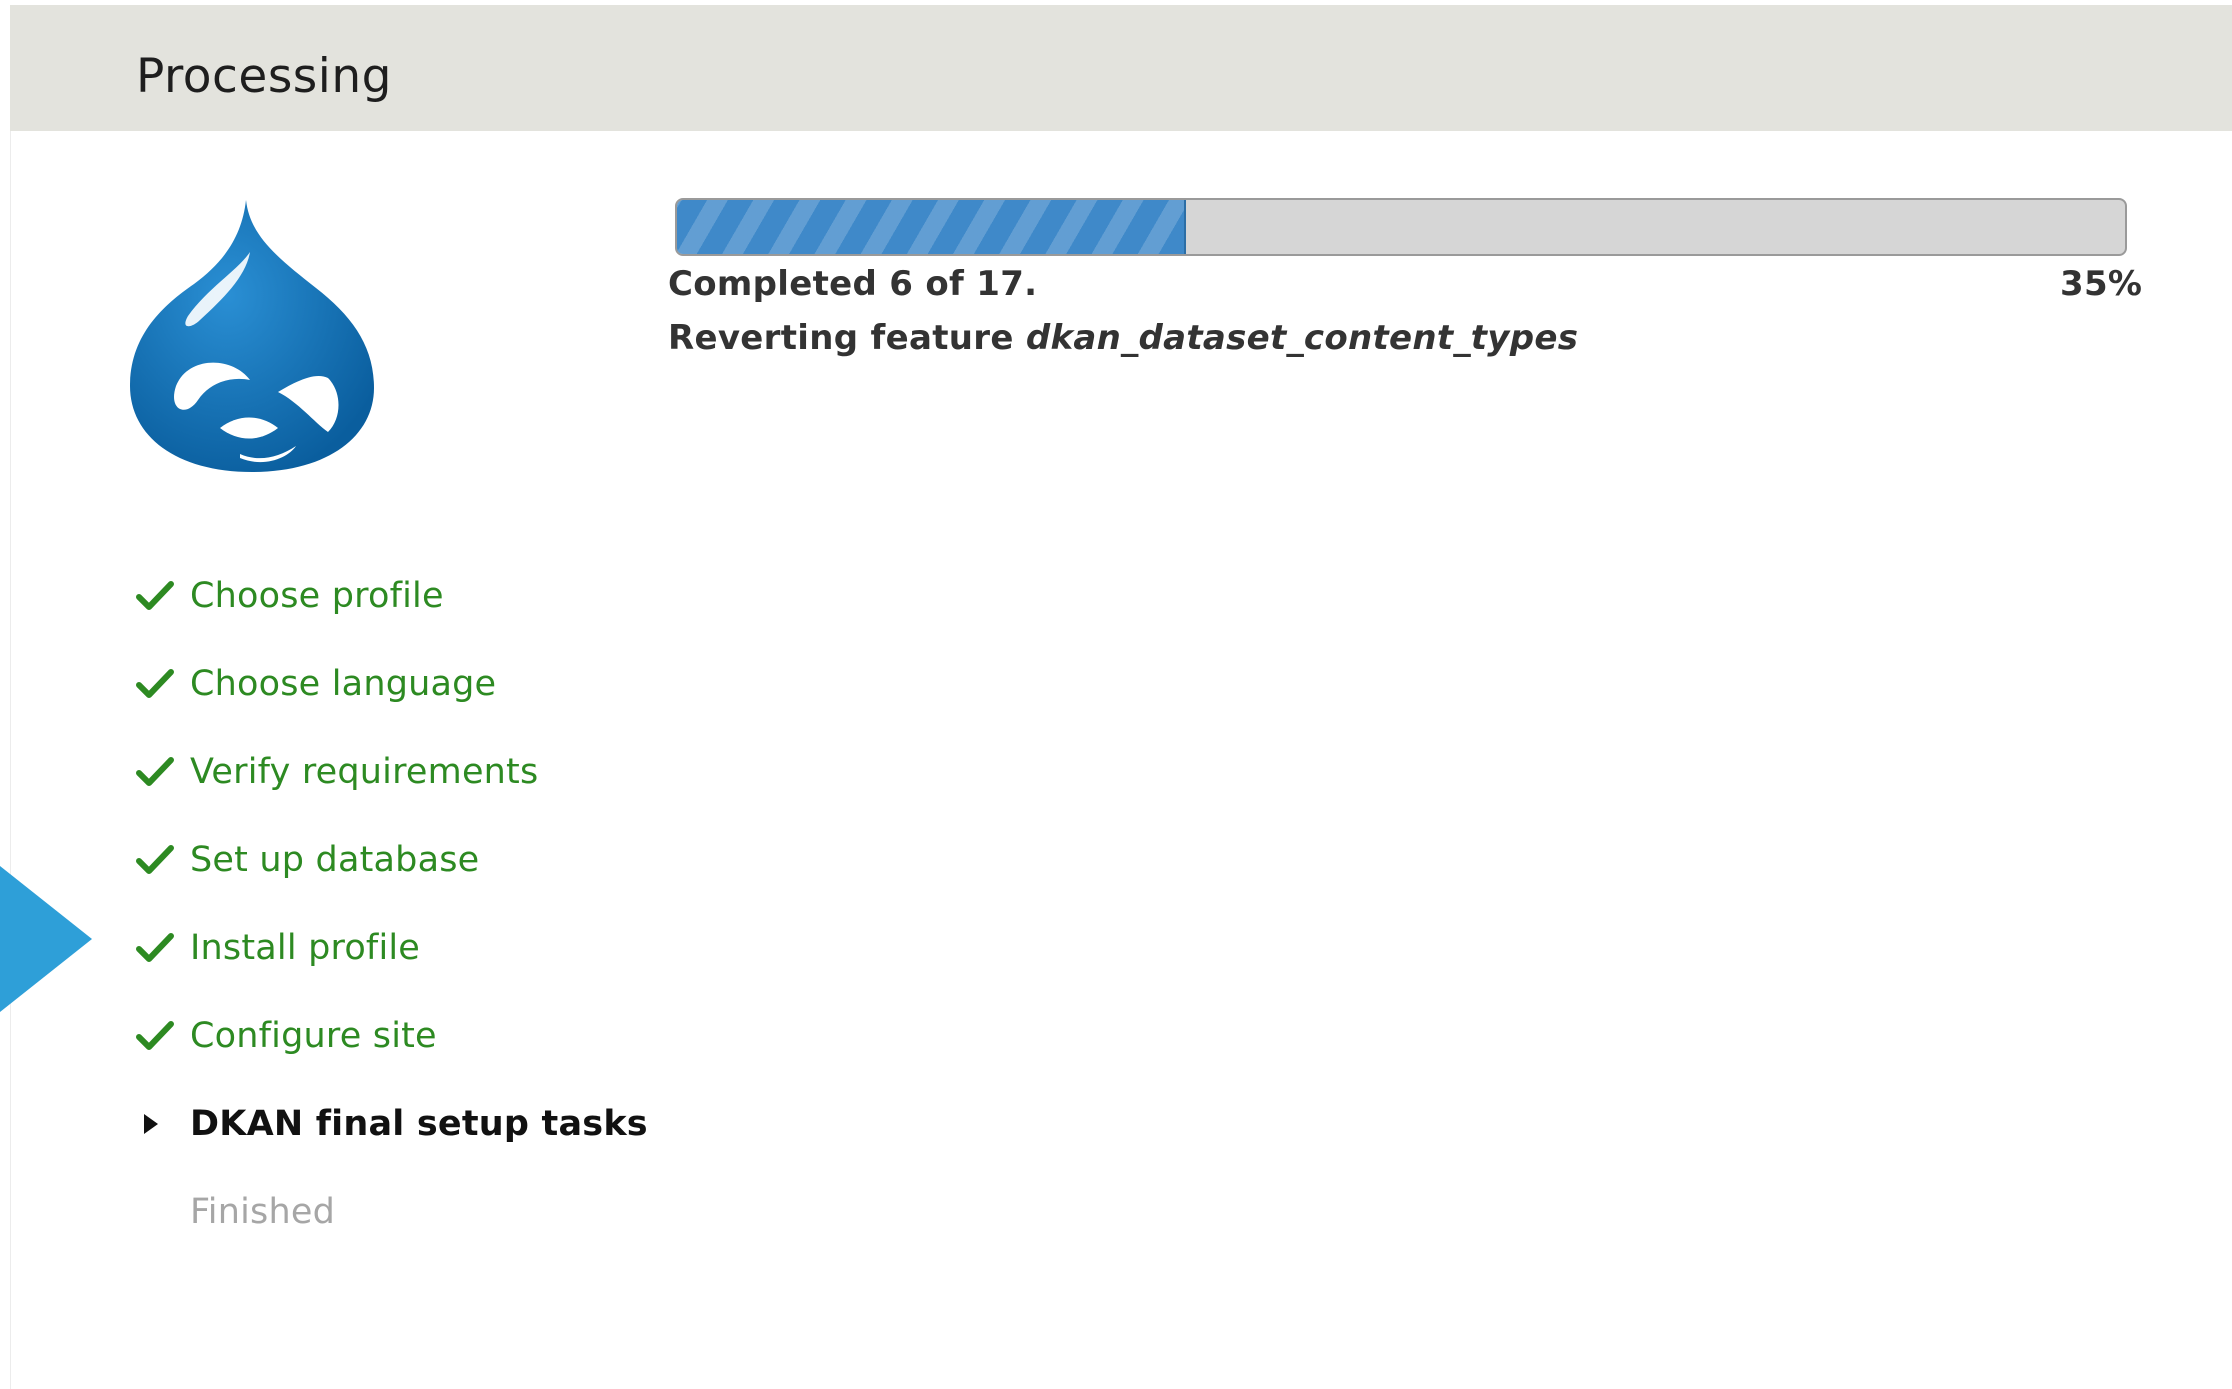  Describe the element at coordinates (1302, 338) in the screenshot. I see `progress-message-item: dkan_dataset_content_types` at that location.